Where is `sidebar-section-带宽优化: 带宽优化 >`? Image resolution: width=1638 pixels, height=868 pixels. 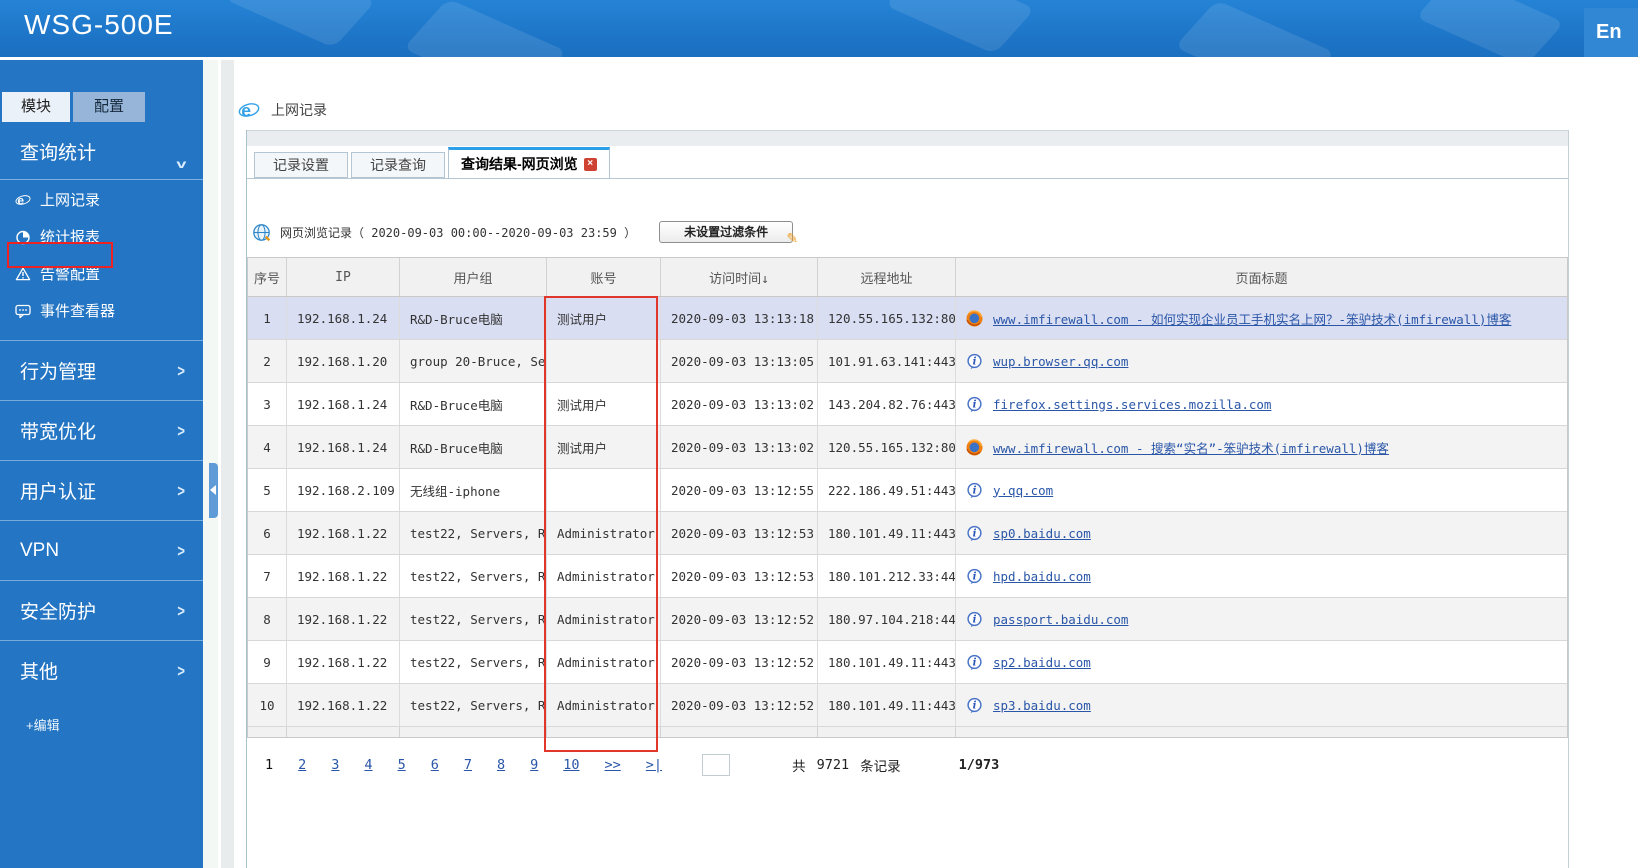
sidebar-section-带宽优化: 带宽优化 > is located at coordinates (101, 430).